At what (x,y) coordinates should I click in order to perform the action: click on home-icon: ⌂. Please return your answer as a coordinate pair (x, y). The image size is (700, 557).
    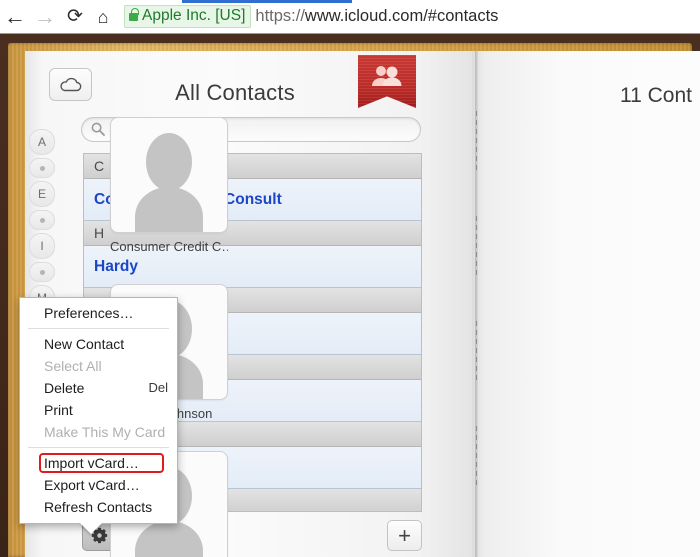
    Looking at the image, I should click on (103, 17).